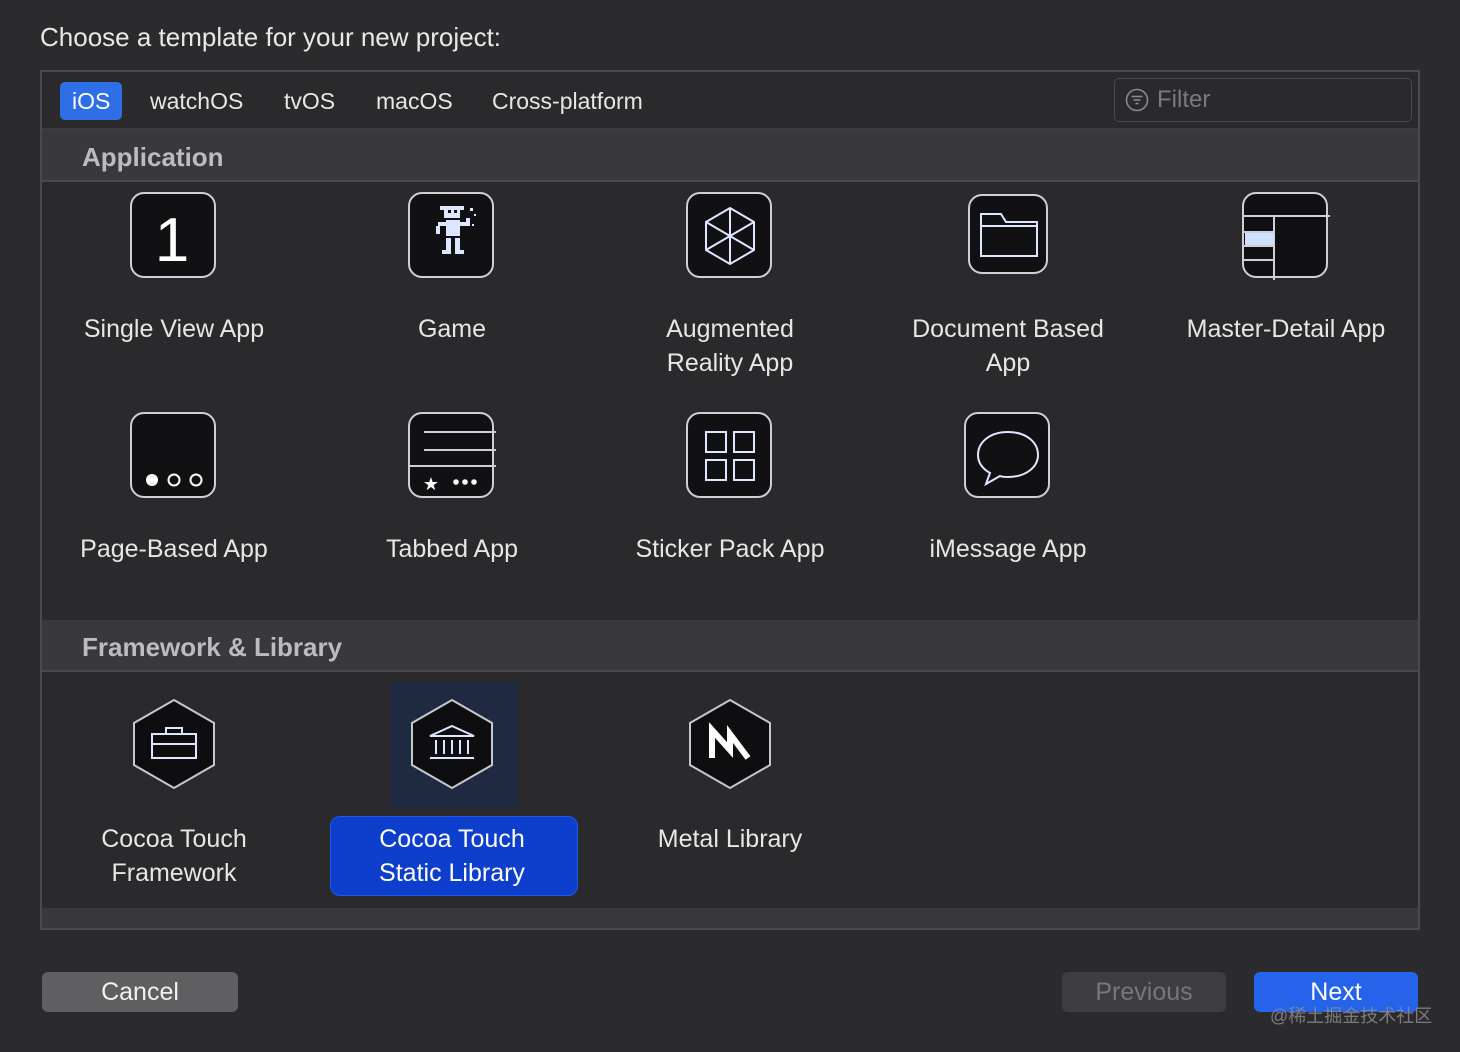 This screenshot has width=1460, height=1052. I want to click on section-header-application: Application, so click(730, 156).